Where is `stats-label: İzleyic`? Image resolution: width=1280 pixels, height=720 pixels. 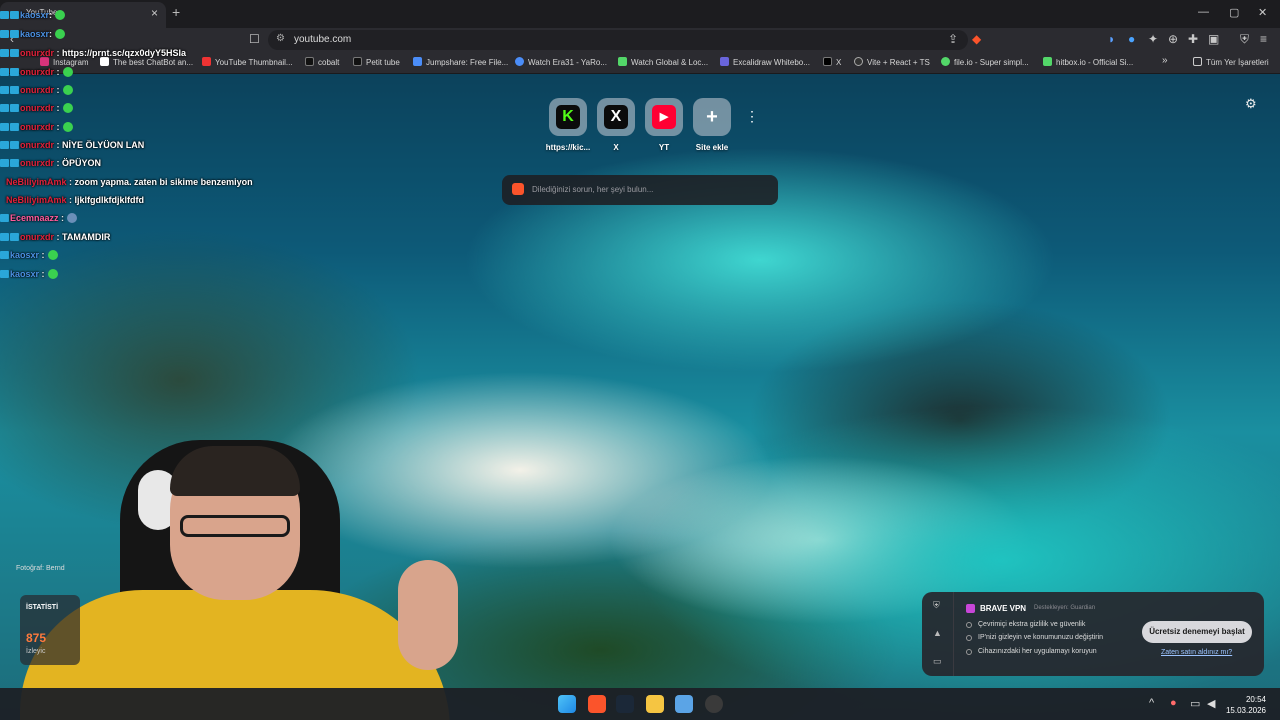
stats-label: İzleyic is located at coordinates (36, 651).